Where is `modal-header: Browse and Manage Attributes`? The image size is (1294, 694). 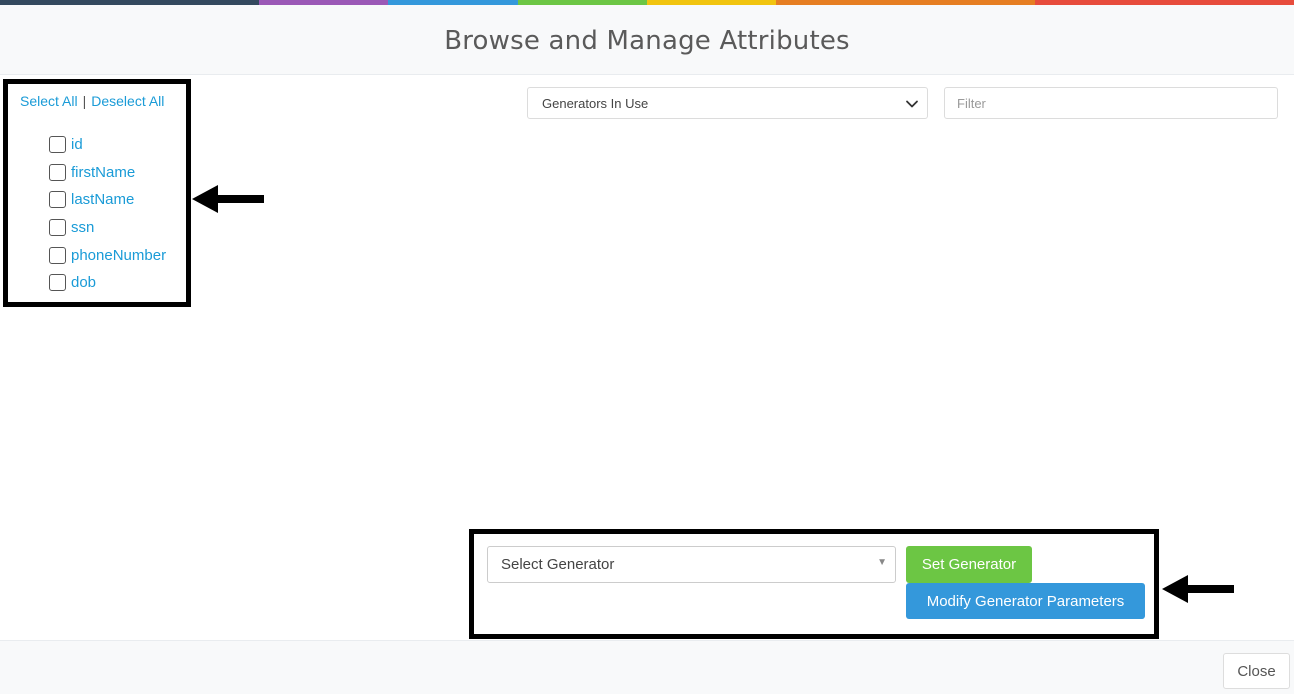
modal-header: Browse and Manage Attributes is located at coordinates (647, 40).